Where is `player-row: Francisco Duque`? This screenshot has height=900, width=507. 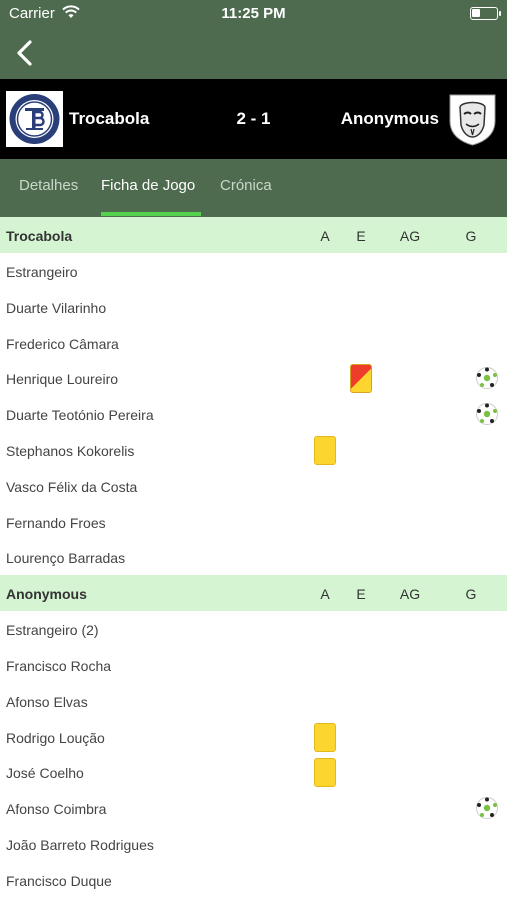
player-row: Francisco Duque is located at coordinates (253, 880).